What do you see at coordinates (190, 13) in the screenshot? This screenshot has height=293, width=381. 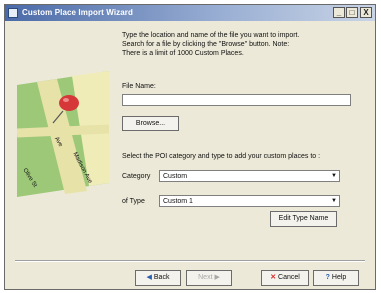 I see `title-bar: Custom Place Import Wizard _ □ X` at bounding box center [190, 13].